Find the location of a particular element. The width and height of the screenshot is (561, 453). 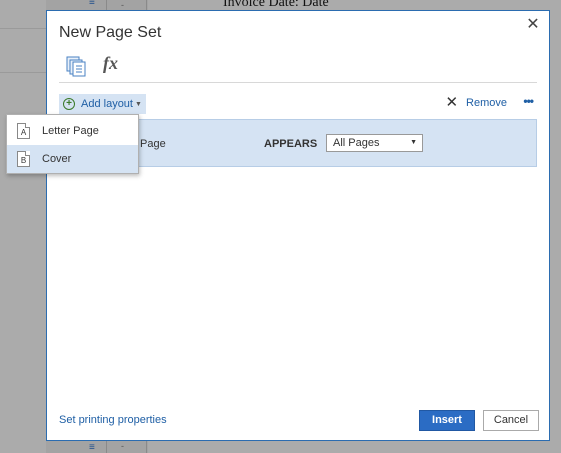

add-layout-button: + Add layout ▼ is located at coordinates (102, 104).